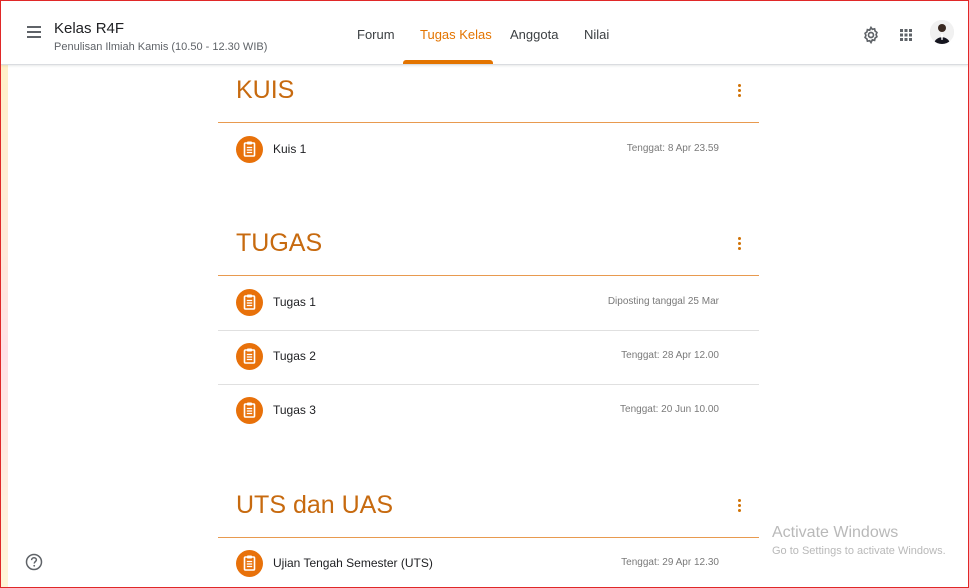 The height and width of the screenshot is (588, 969). Describe the element at coordinates (315, 505) in the screenshot. I see `section-title-uts-uas: UTS dan UAS` at that location.